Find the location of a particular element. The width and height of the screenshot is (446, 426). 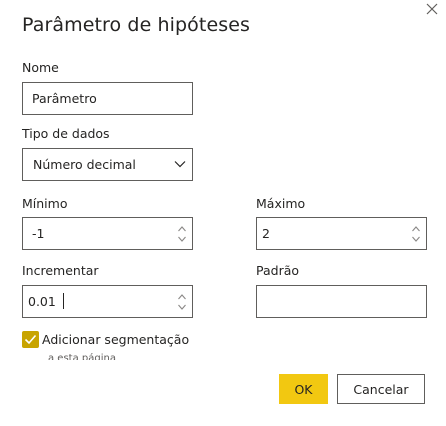

increment-label: Incrementar is located at coordinates (60, 270).